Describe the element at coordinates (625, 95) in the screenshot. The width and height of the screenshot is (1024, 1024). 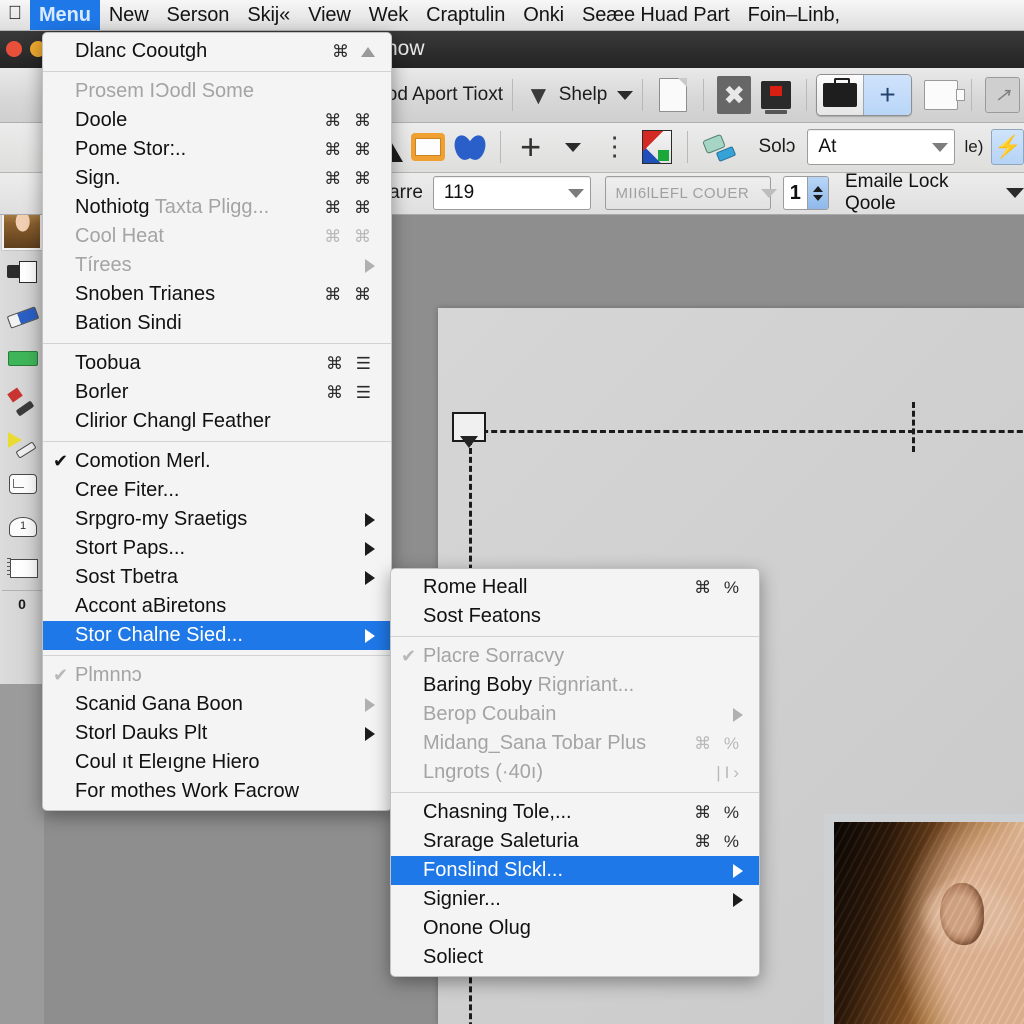
I see `chevron-down-icon` at that location.